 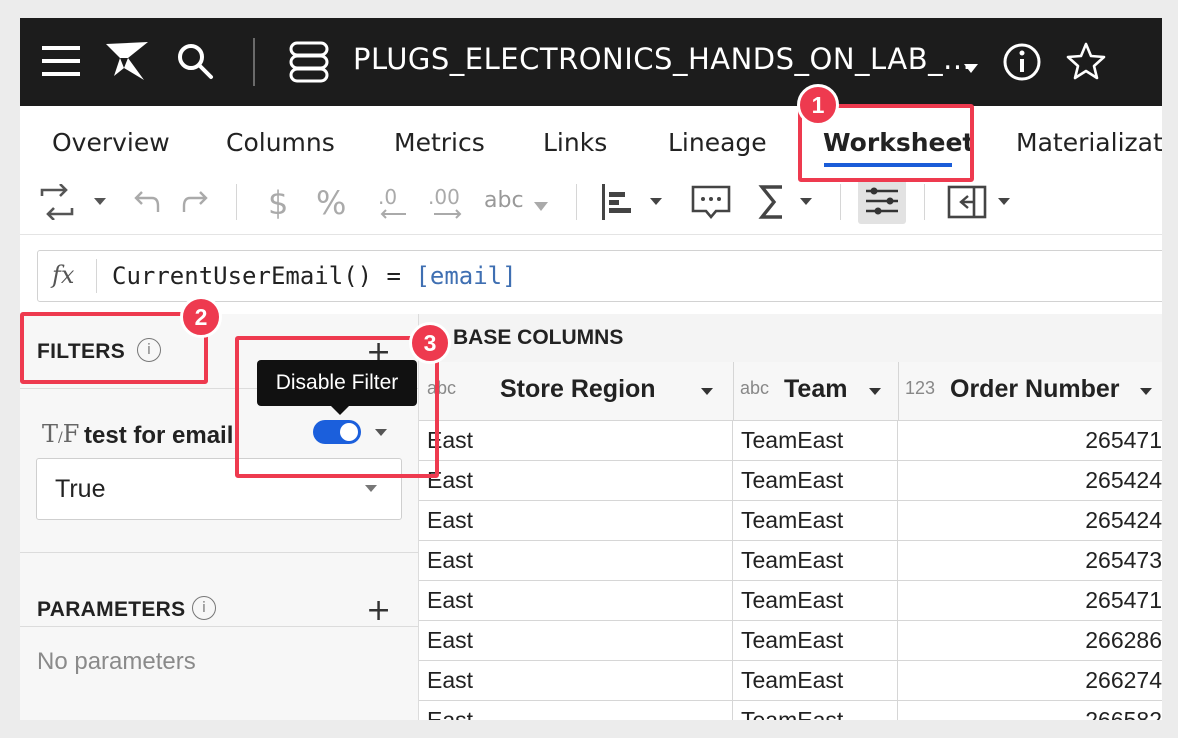 What do you see at coordinates (314, 276) in the screenshot?
I see `formula-input: CurrentUserEmail() = [email]` at bounding box center [314, 276].